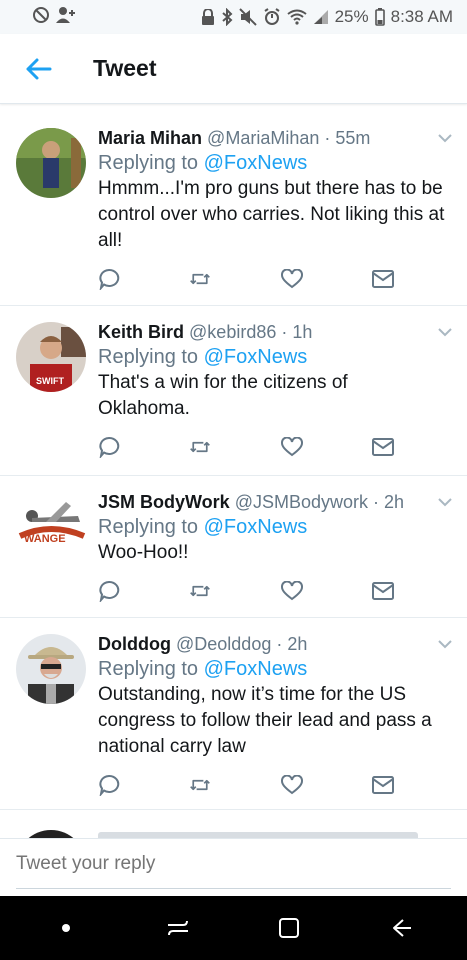  Describe the element at coordinates (141, 332) in the screenshot. I see `tweet-author-name: Keith Bird` at that location.